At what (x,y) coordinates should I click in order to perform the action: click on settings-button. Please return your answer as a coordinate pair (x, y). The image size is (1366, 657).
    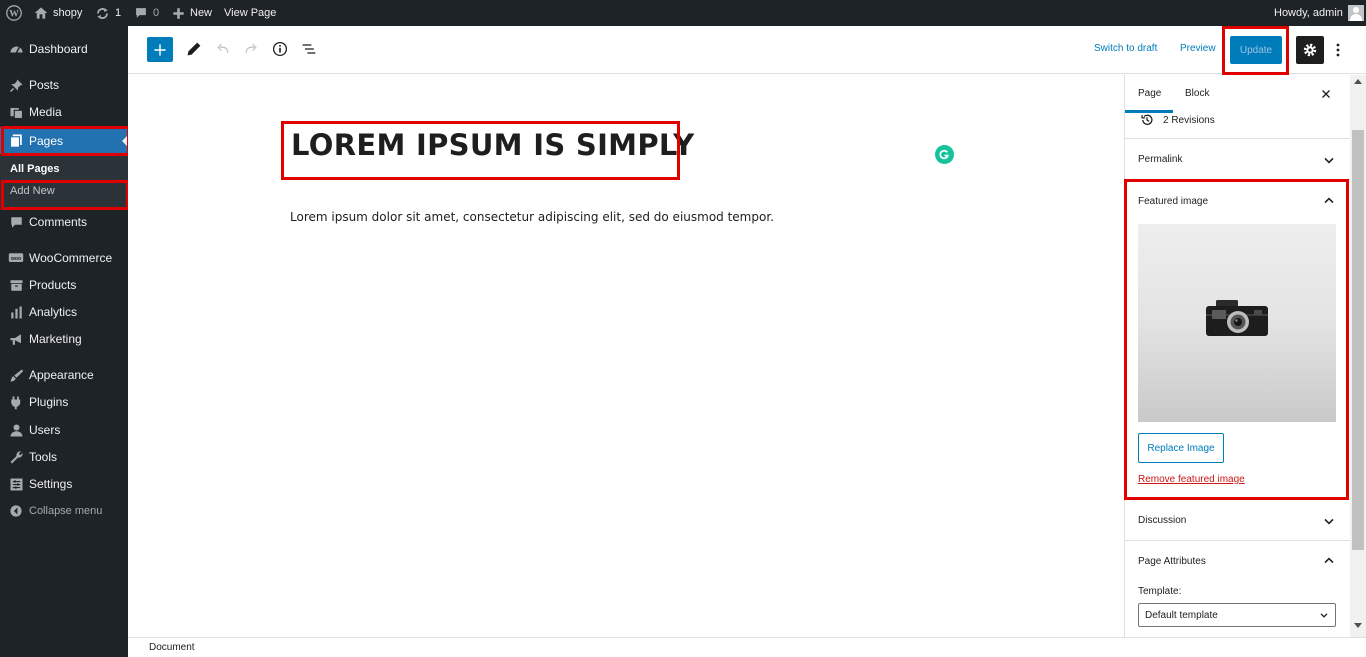
    Looking at the image, I should click on (1310, 50).